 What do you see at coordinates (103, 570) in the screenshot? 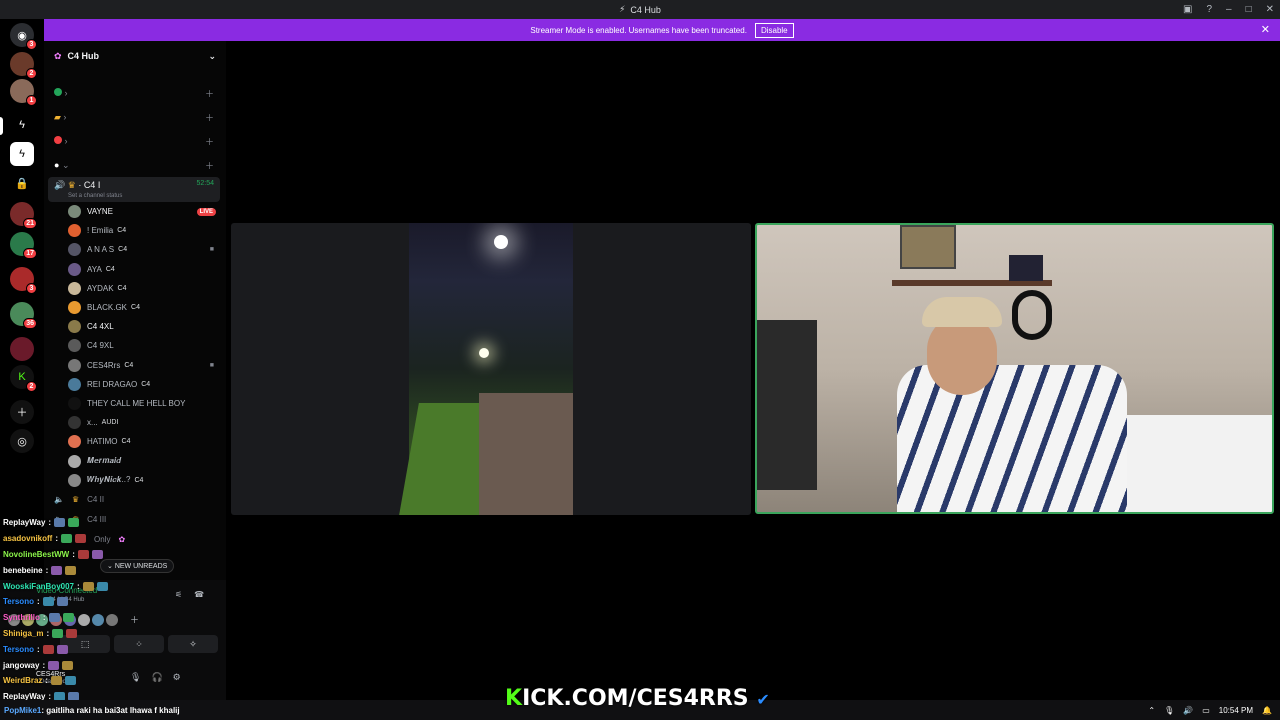
I see `chat-line: benebeine:` at bounding box center [103, 570].